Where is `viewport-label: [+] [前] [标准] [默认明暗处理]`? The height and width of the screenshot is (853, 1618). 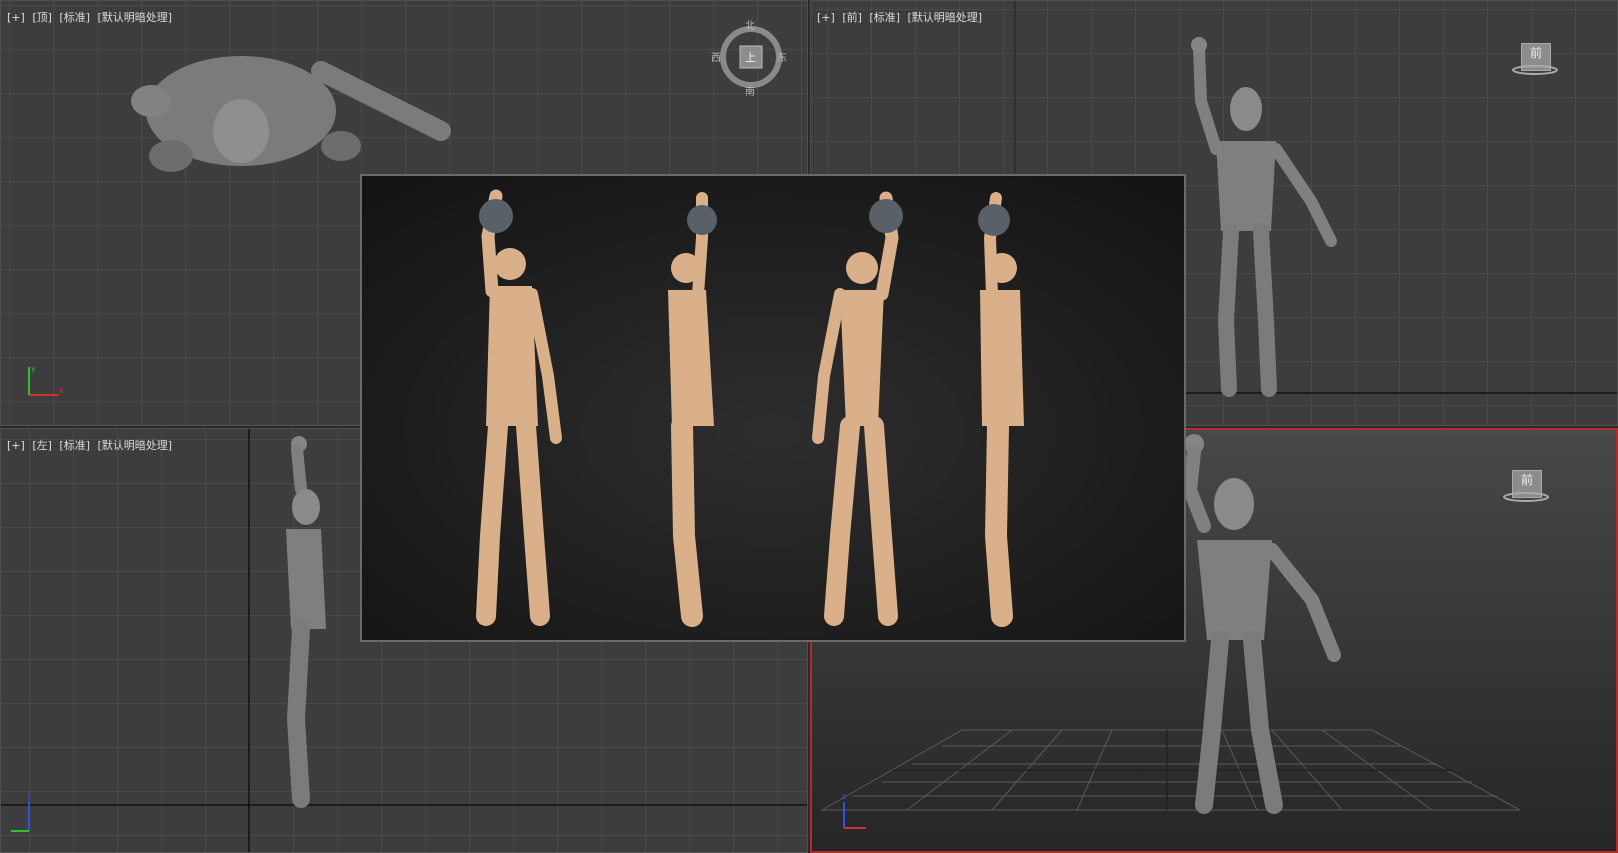 viewport-label: [+] [前] [标准] [默认明暗处理] is located at coordinates (901, 17).